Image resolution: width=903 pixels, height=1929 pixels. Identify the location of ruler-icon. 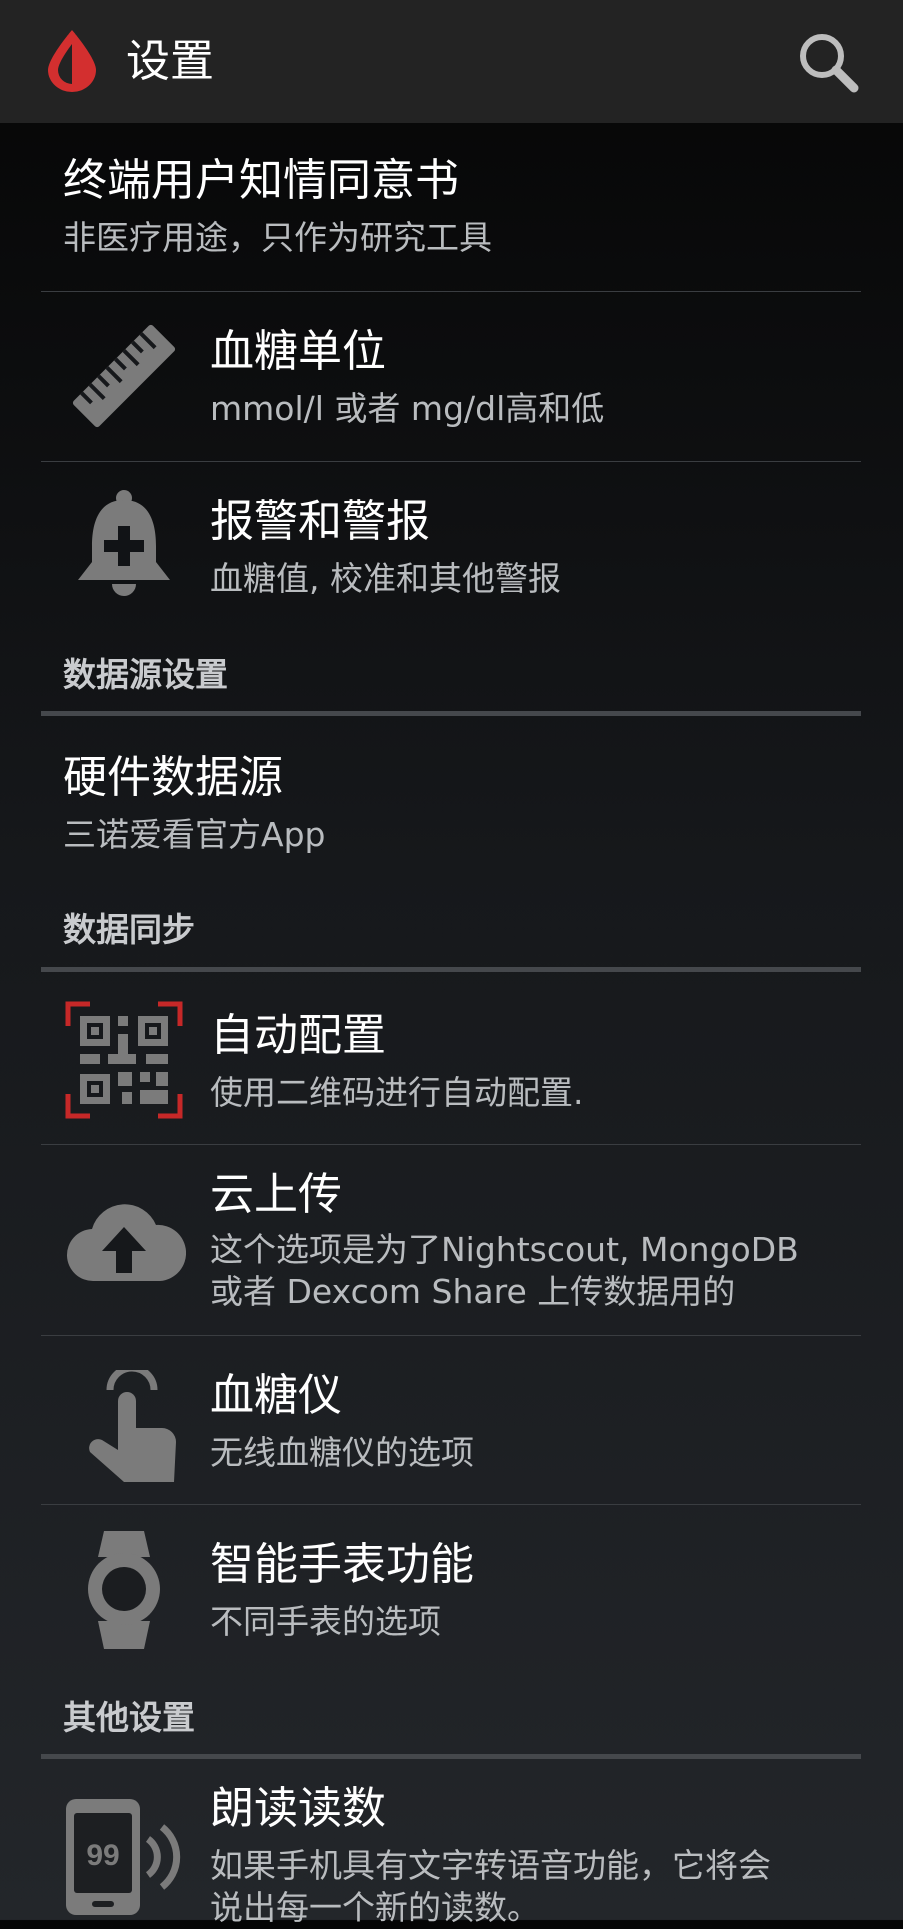
(124, 376).